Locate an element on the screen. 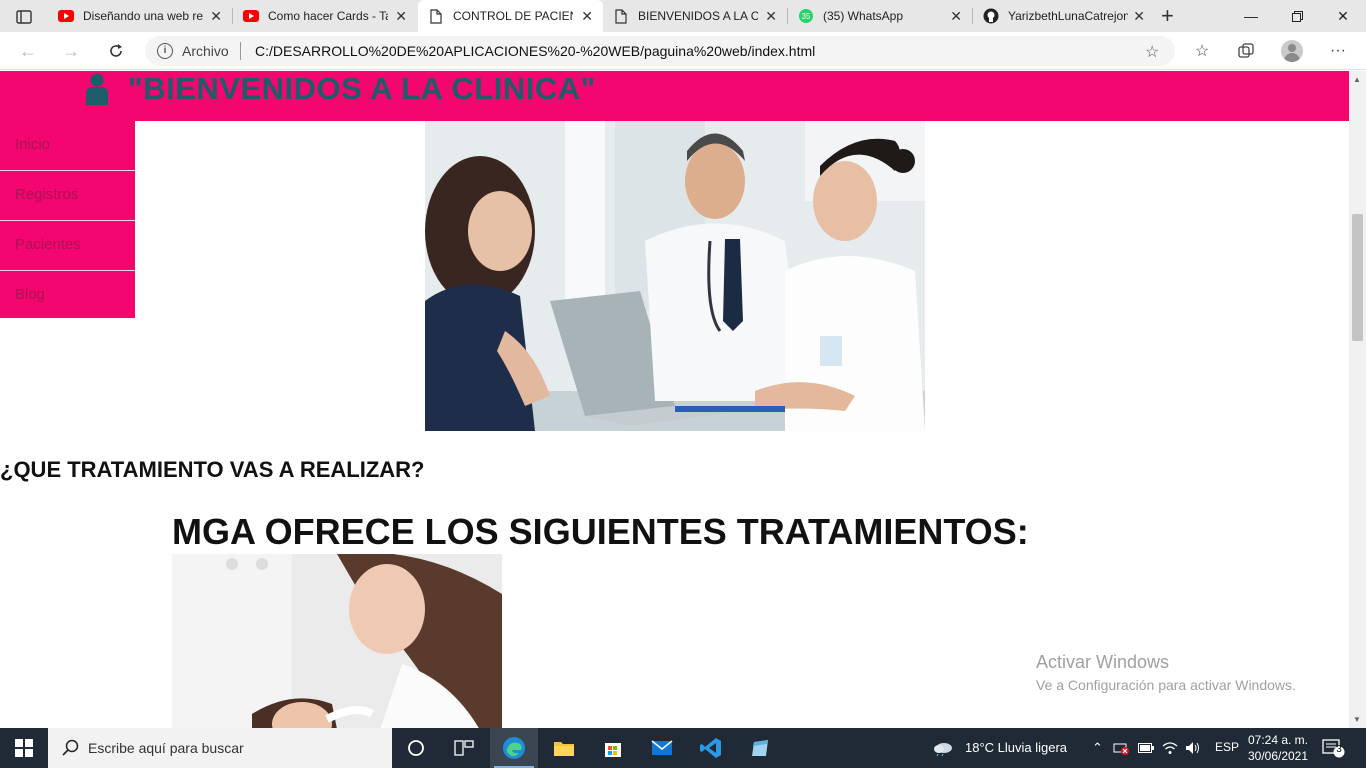  url-divider is located at coordinates (240, 51).